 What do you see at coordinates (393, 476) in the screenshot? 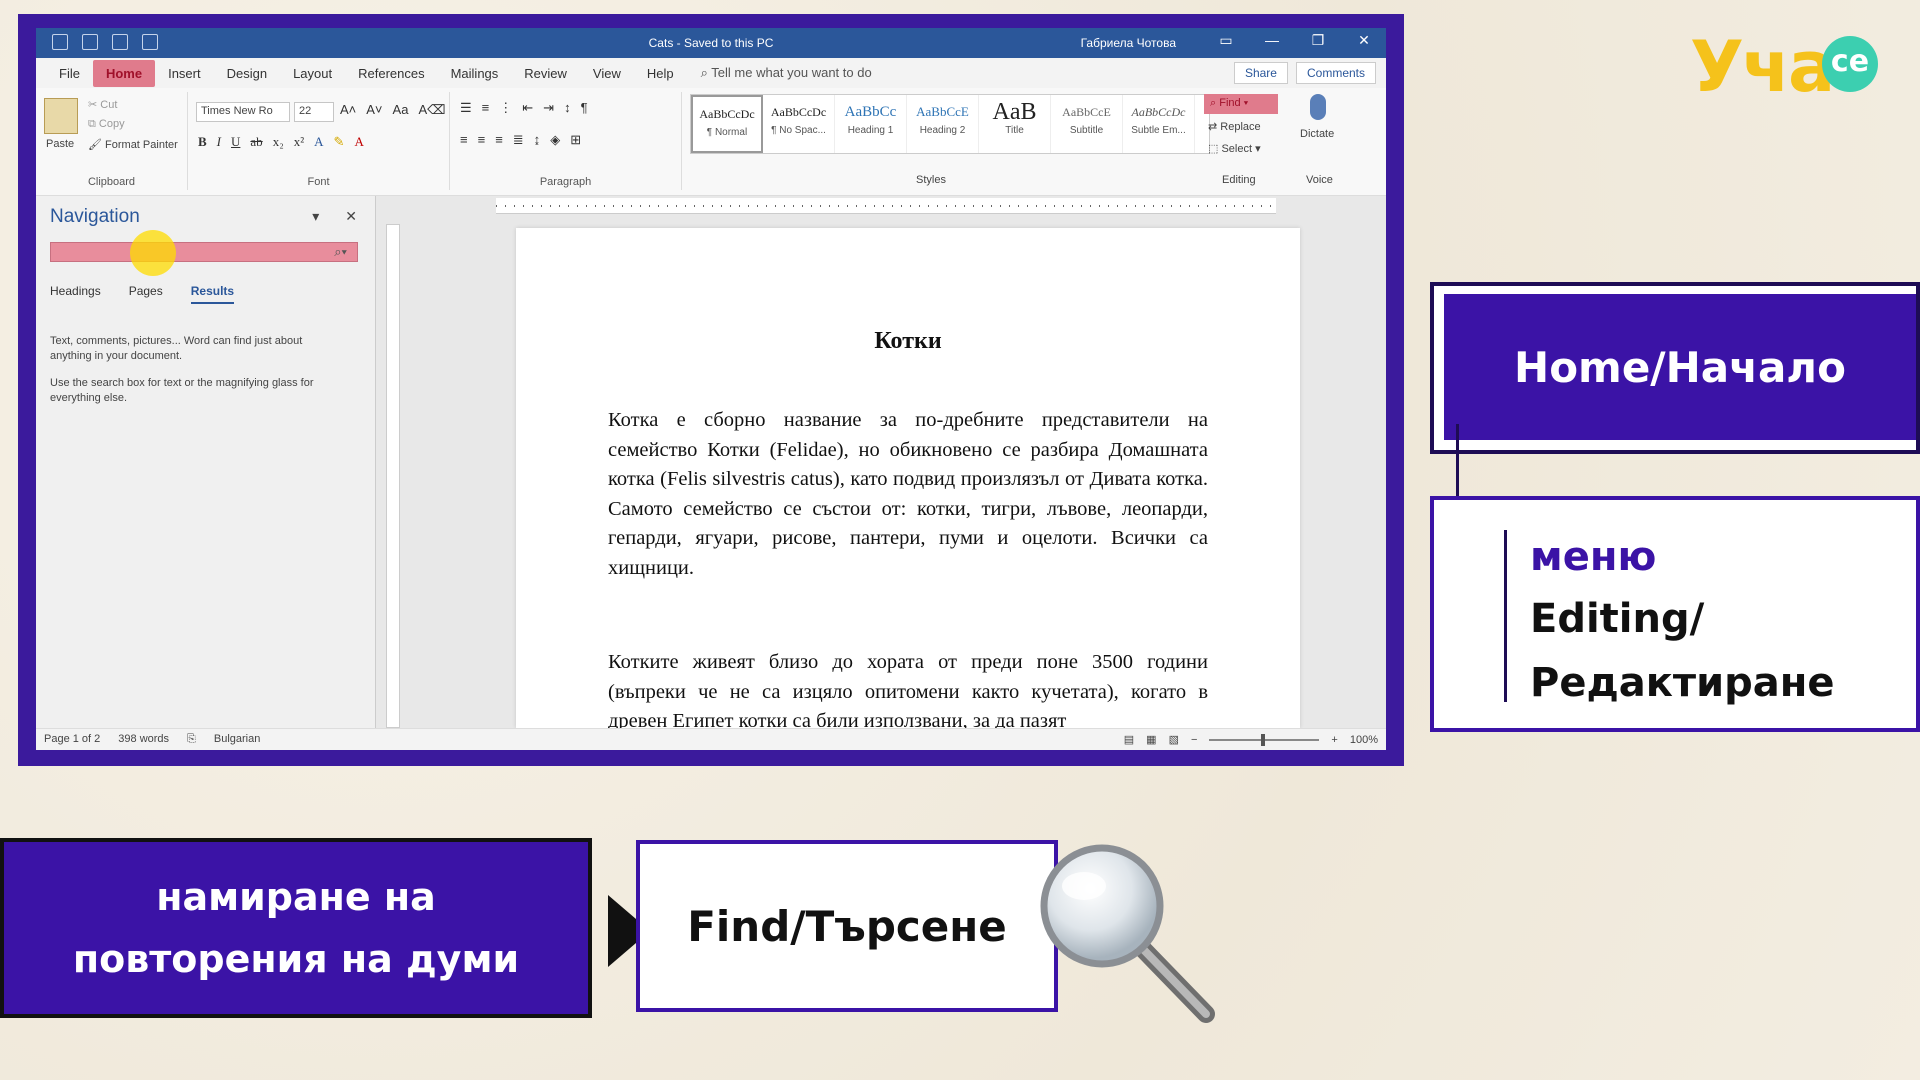
I see `vertical-ruler` at bounding box center [393, 476].